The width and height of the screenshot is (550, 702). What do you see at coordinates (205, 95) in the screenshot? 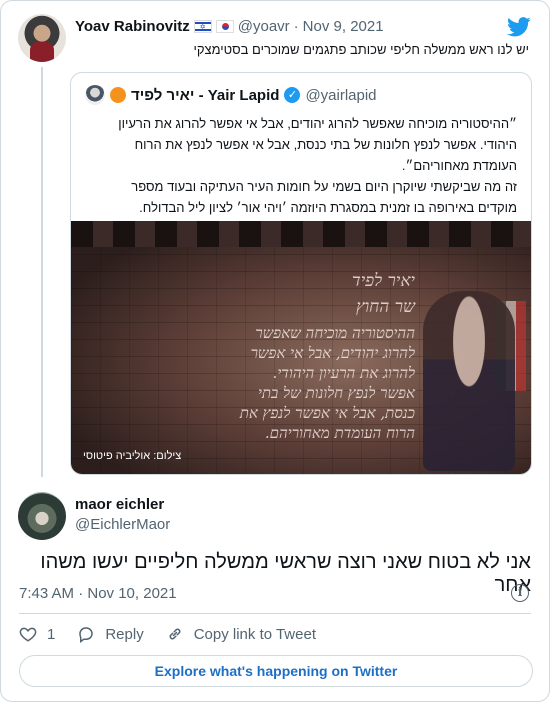
I see `quoted-author-name: יאיר לפיד - Yair Lapid` at bounding box center [205, 95].